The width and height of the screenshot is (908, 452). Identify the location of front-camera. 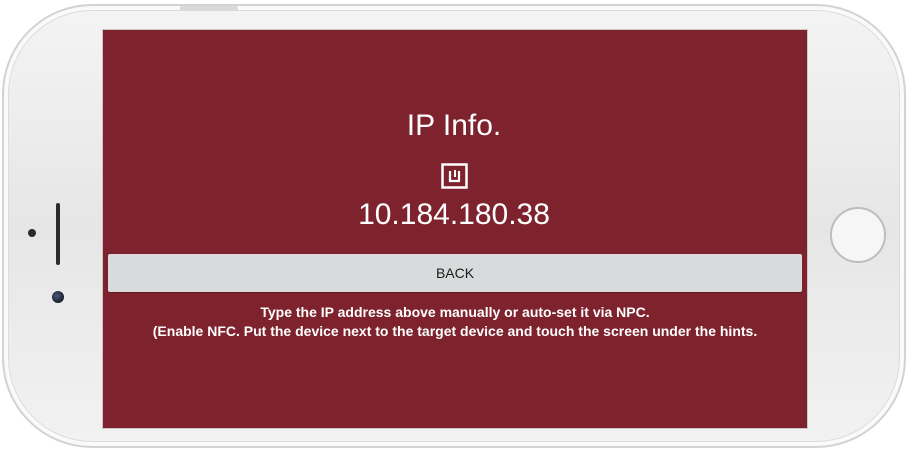
(58, 297).